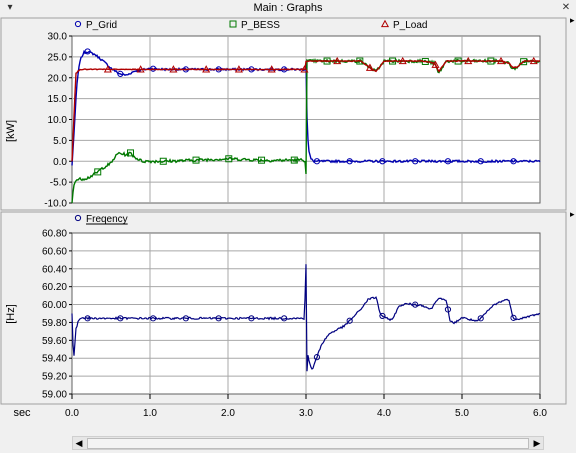 The image size is (576, 453). What do you see at coordinates (572, 21) in the screenshot?
I see `power-expand-arrow-icon: ▸` at bounding box center [572, 21].